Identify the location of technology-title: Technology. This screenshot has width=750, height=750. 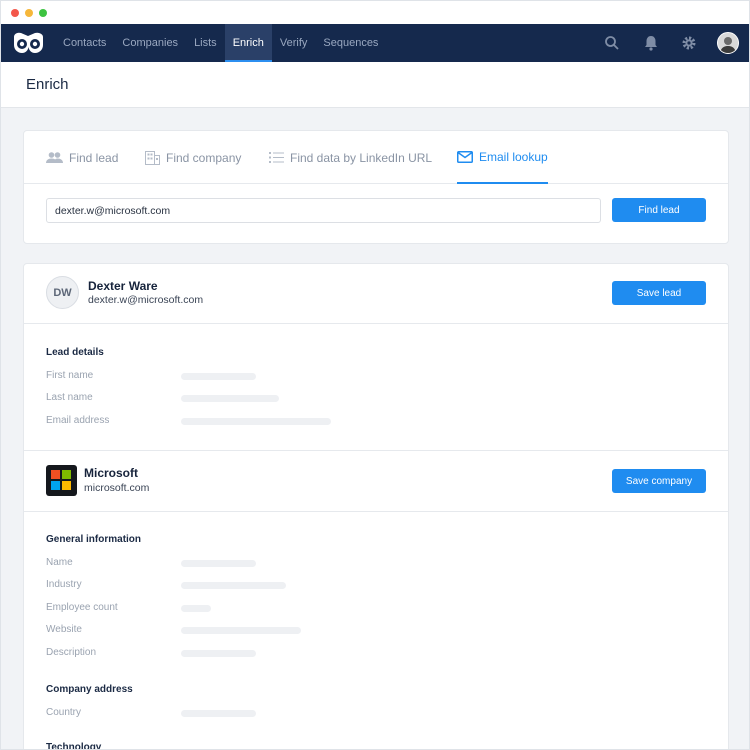
(74, 746).